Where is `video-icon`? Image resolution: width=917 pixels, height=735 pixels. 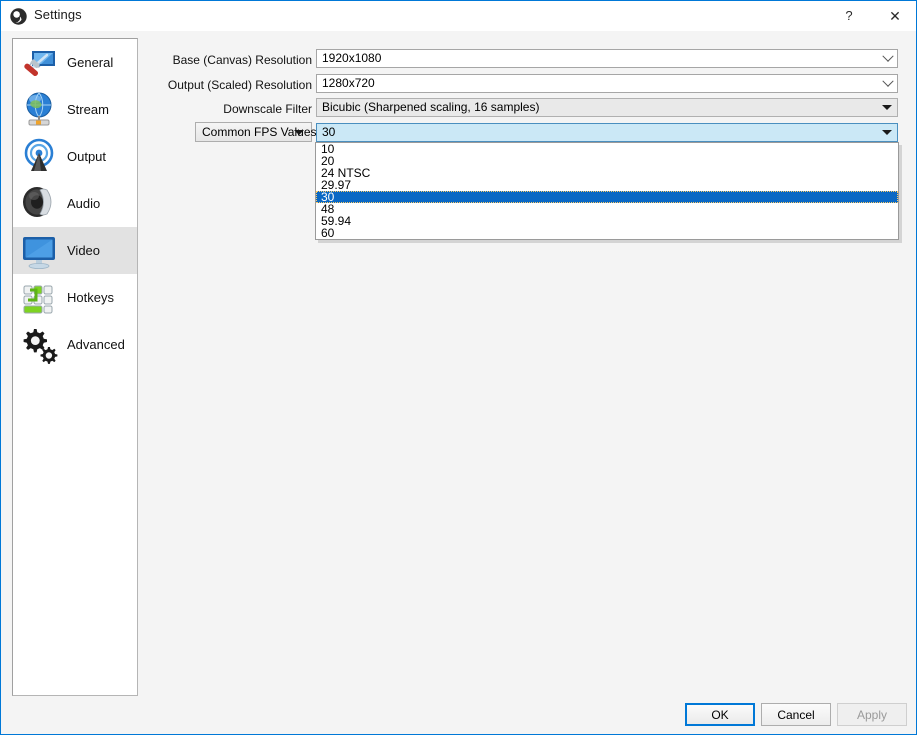 video-icon is located at coordinates (39, 251).